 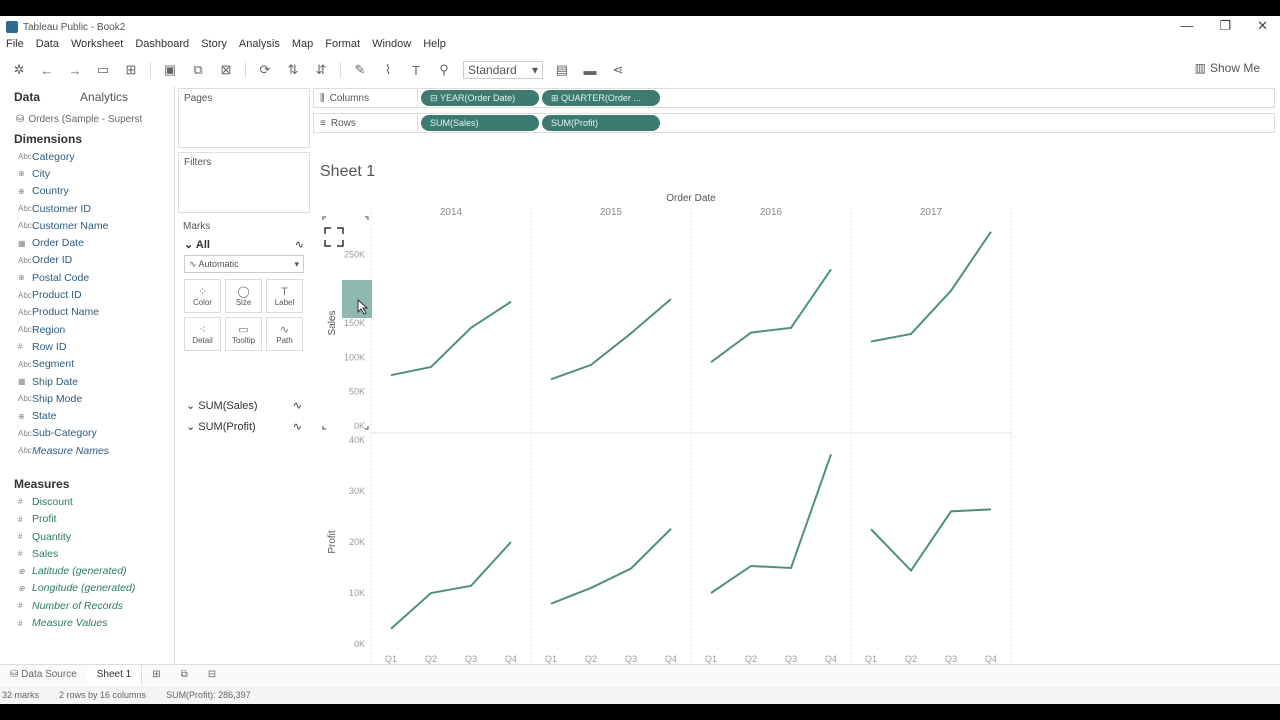 I want to click on field-order-date: ▦ Order Date, so click(x=87, y=242).